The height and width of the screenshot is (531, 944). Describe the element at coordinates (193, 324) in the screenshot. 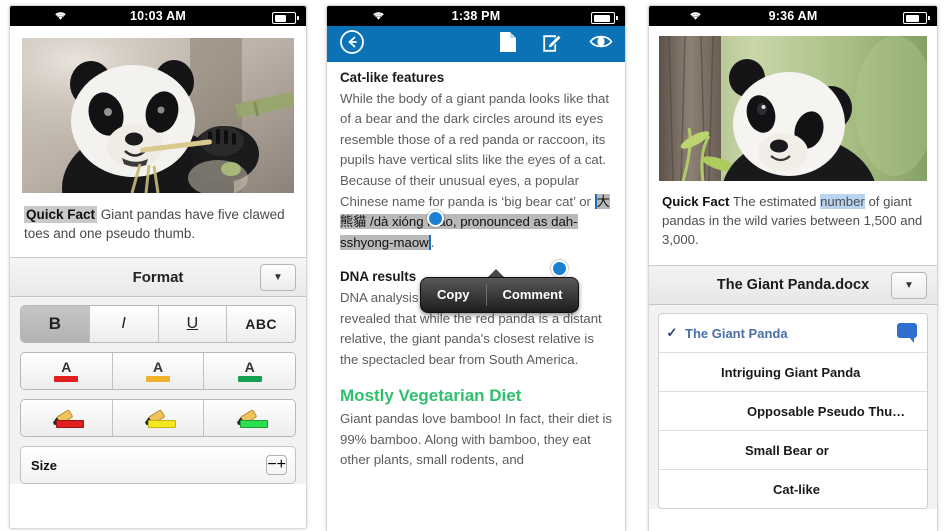

I see `underline-button: U` at that location.